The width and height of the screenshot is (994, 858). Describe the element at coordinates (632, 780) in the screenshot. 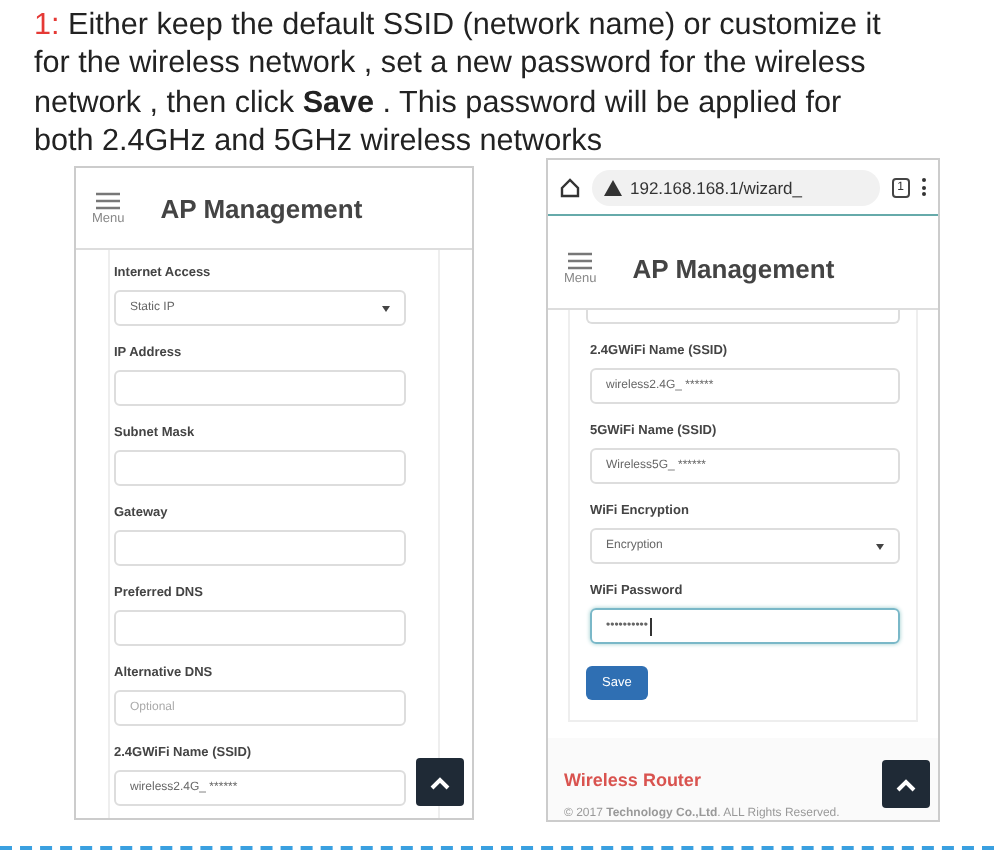

I see `brand-name: Wireless Router` at that location.